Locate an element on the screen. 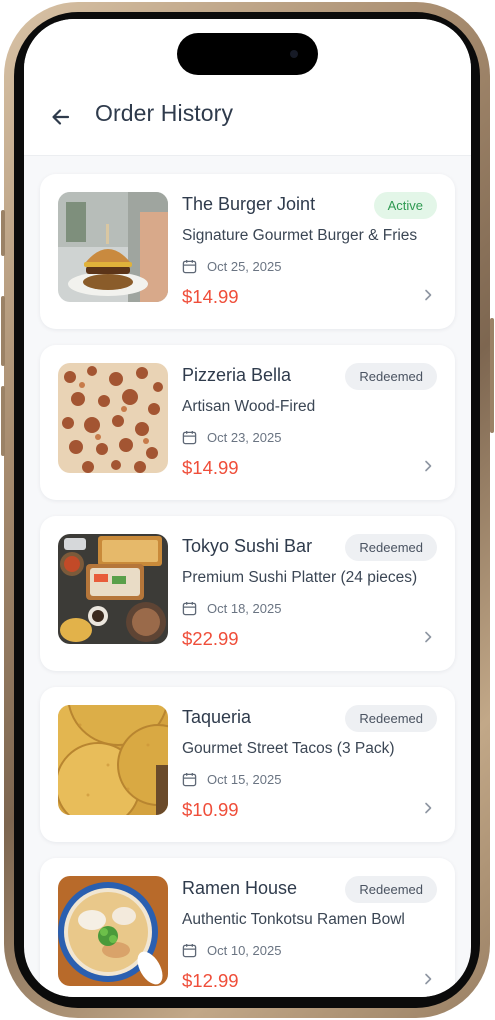 The width and height of the screenshot is (495, 1020). order-date: Oct 15, 2025 is located at coordinates (244, 779).